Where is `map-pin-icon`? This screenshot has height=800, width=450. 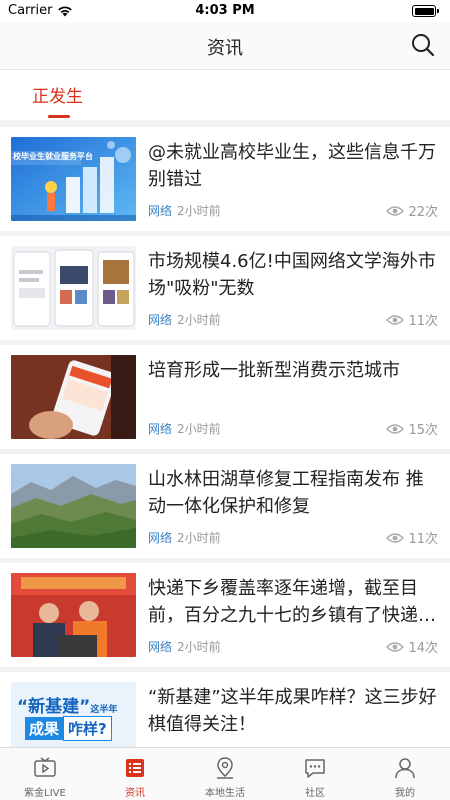
map-pin-icon is located at coordinates (225, 768).